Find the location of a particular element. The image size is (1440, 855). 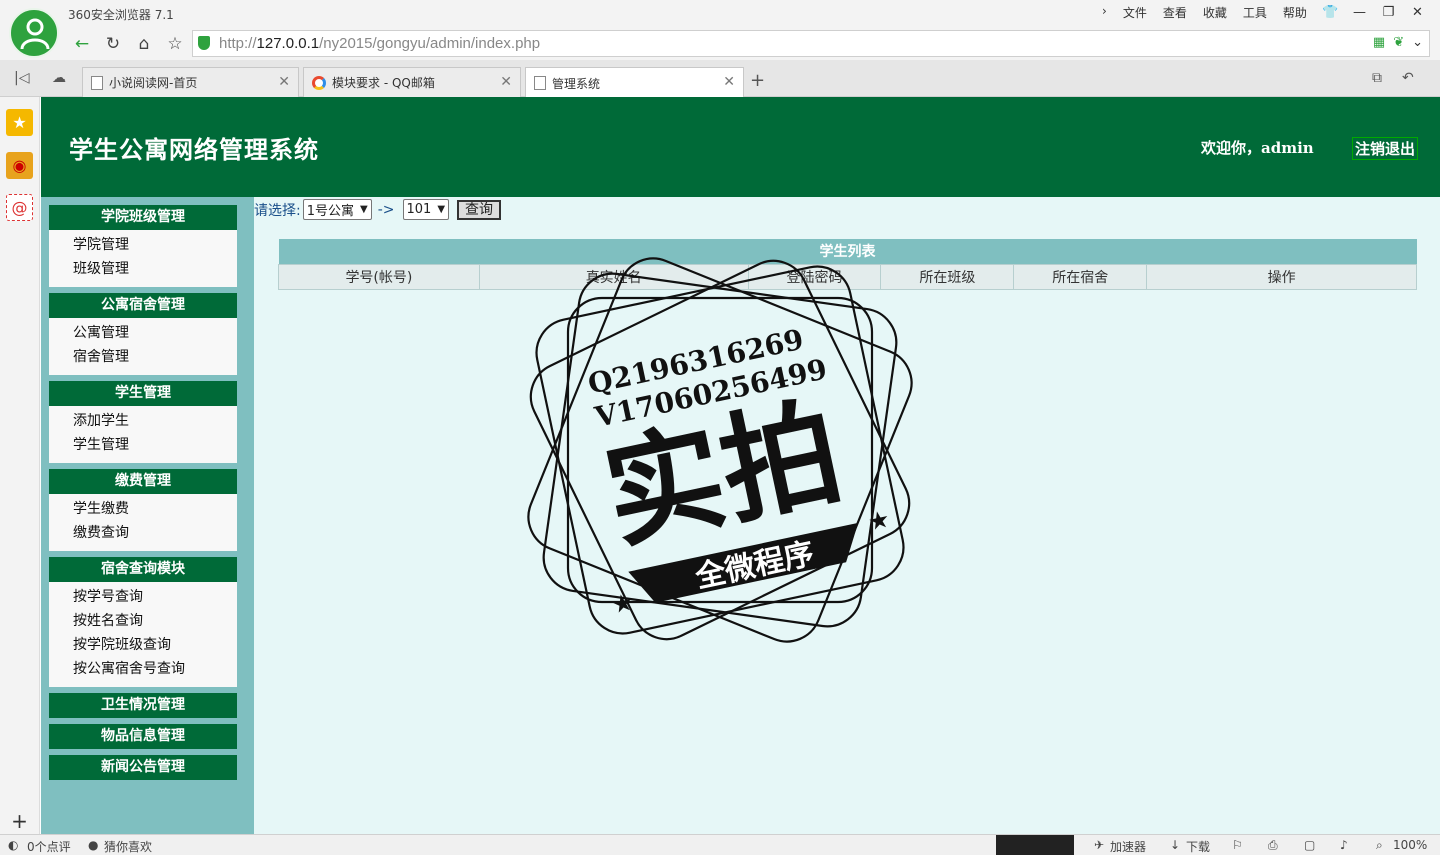

refresh-icon: ↻ is located at coordinates (113, 44).